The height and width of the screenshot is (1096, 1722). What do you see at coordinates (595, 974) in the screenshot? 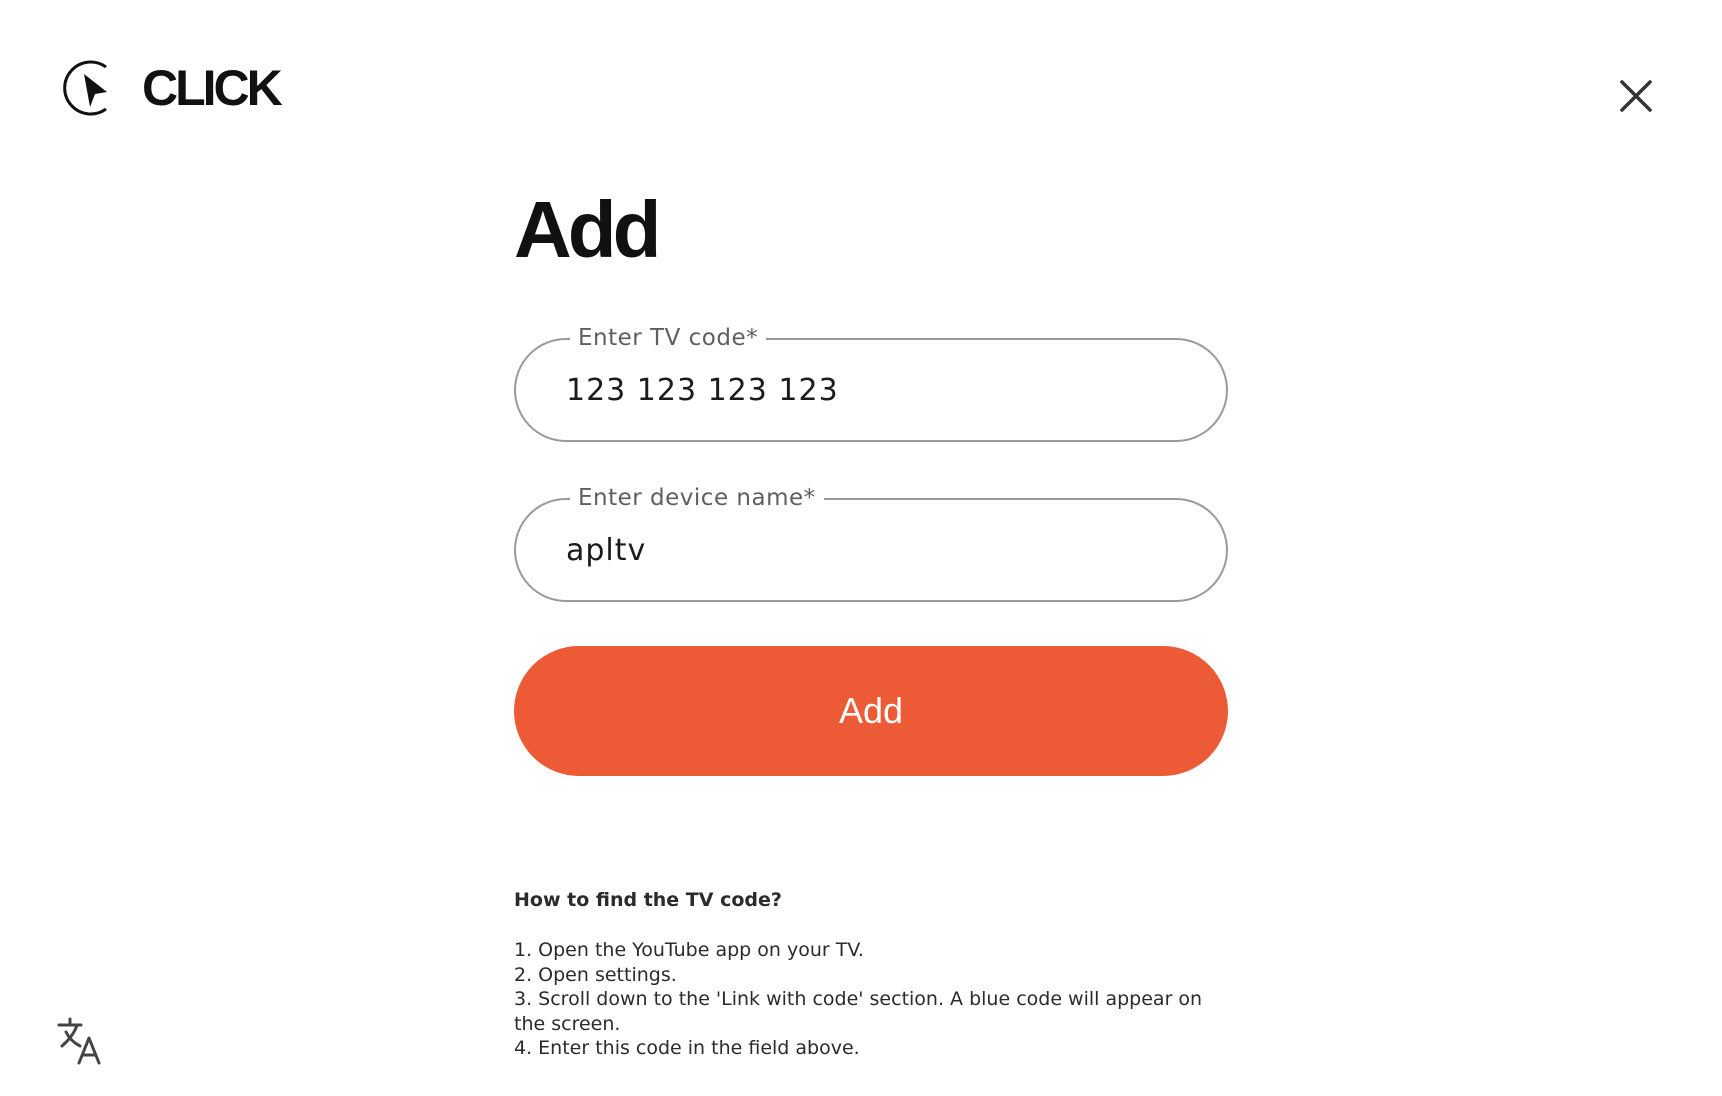
I see `help-step: 2. Open settings.` at bounding box center [595, 974].